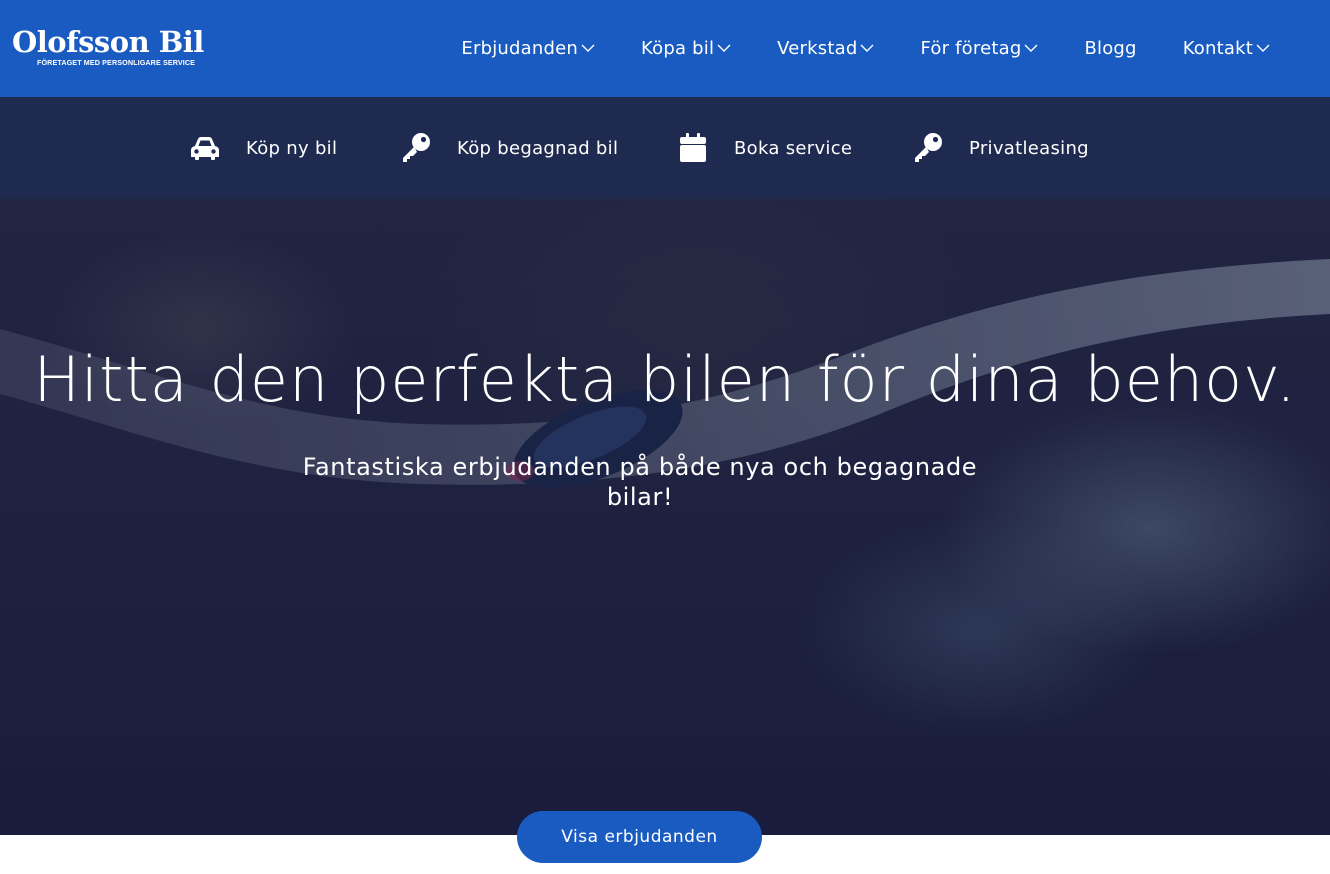  What do you see at coordinates (292, 148) in the screenshot?
I see `quicklink-label: Köp ny bil` at bounding box center [292, 148].